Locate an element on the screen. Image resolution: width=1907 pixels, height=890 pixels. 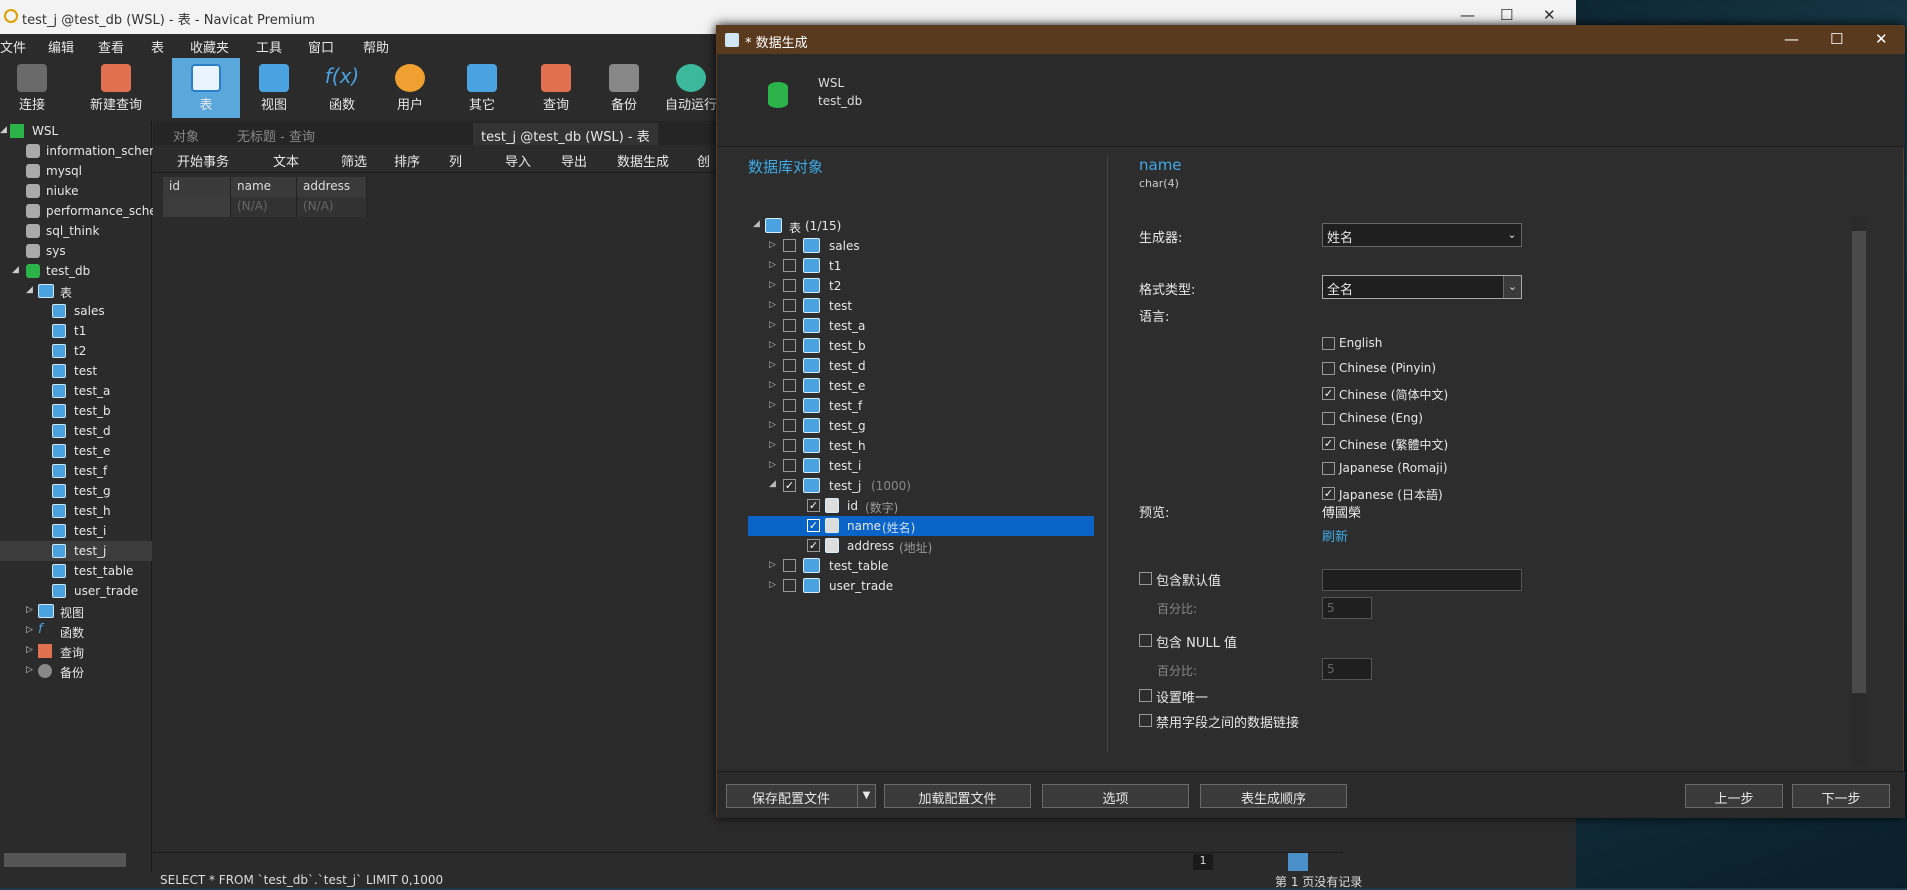
grid-view-toggle is located at coordinates (1298, 862).